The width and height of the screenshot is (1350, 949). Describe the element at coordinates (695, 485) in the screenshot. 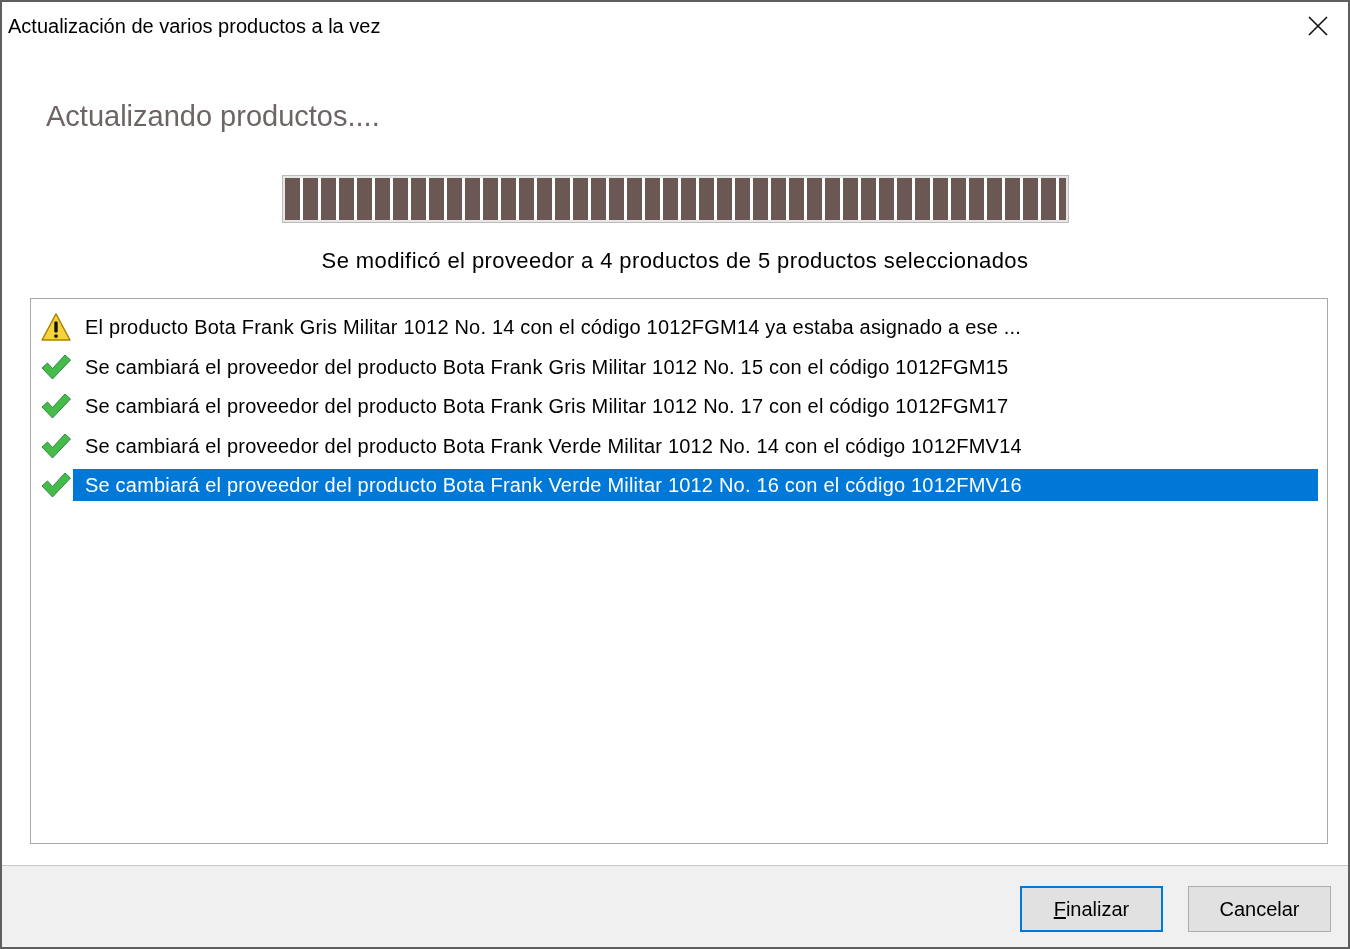

I see `log-item: Se cambiará el proveedor del producto Bota Frank Verde Militar 1012 No. 16 con el código 1012FMV16` at that location.